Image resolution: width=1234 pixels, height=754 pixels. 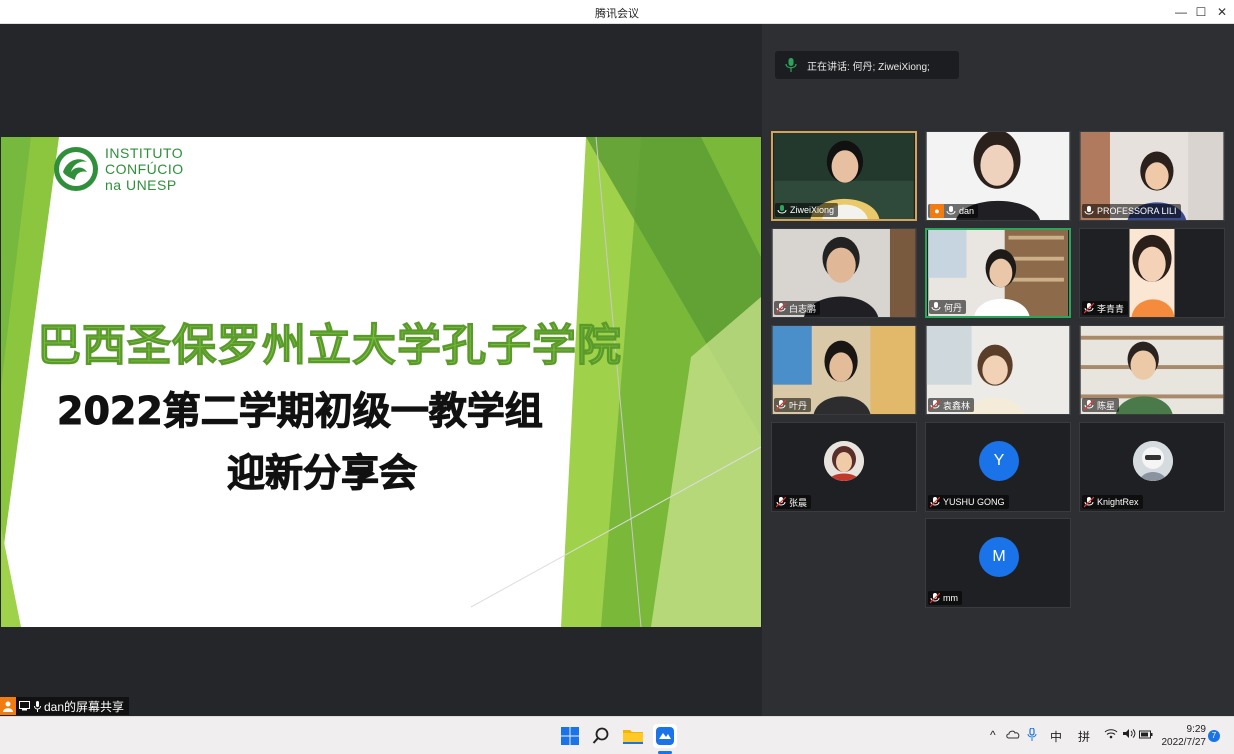 I want to click on host-icon, so click(x=8, y=706).